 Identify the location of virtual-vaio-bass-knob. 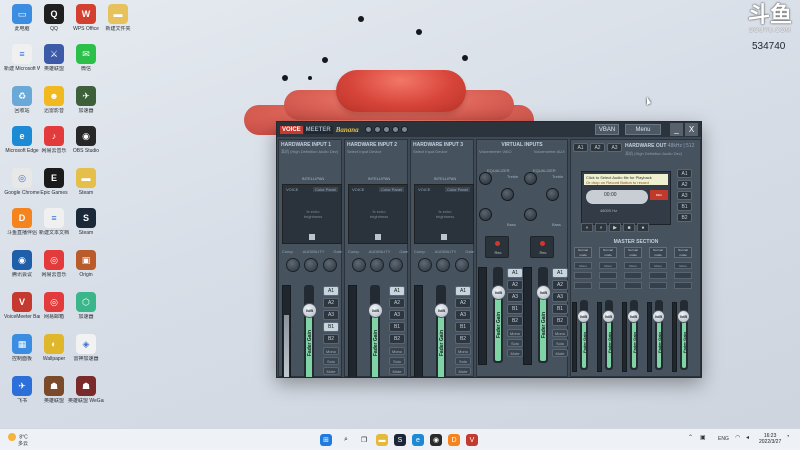
(485, 214).